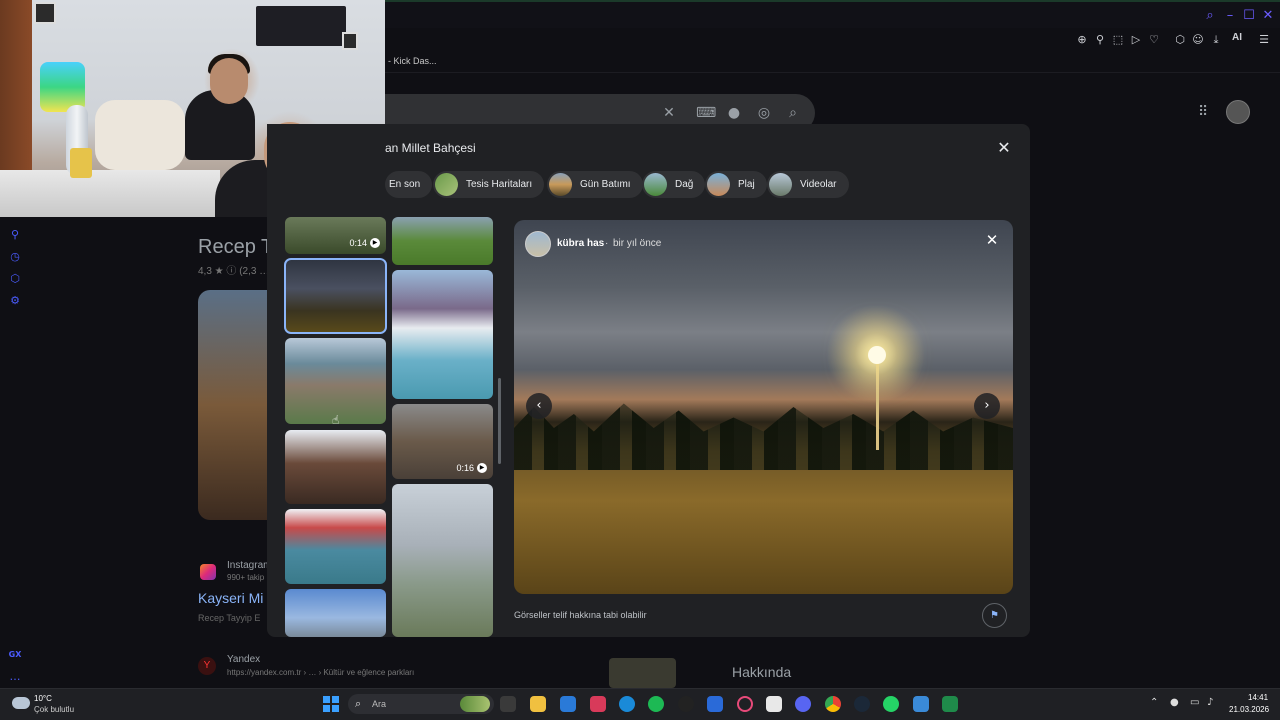  Describe the element at coordinates (1203, 112) in the screenshot. I see `apps-grid-icon: ⠿` at that location.